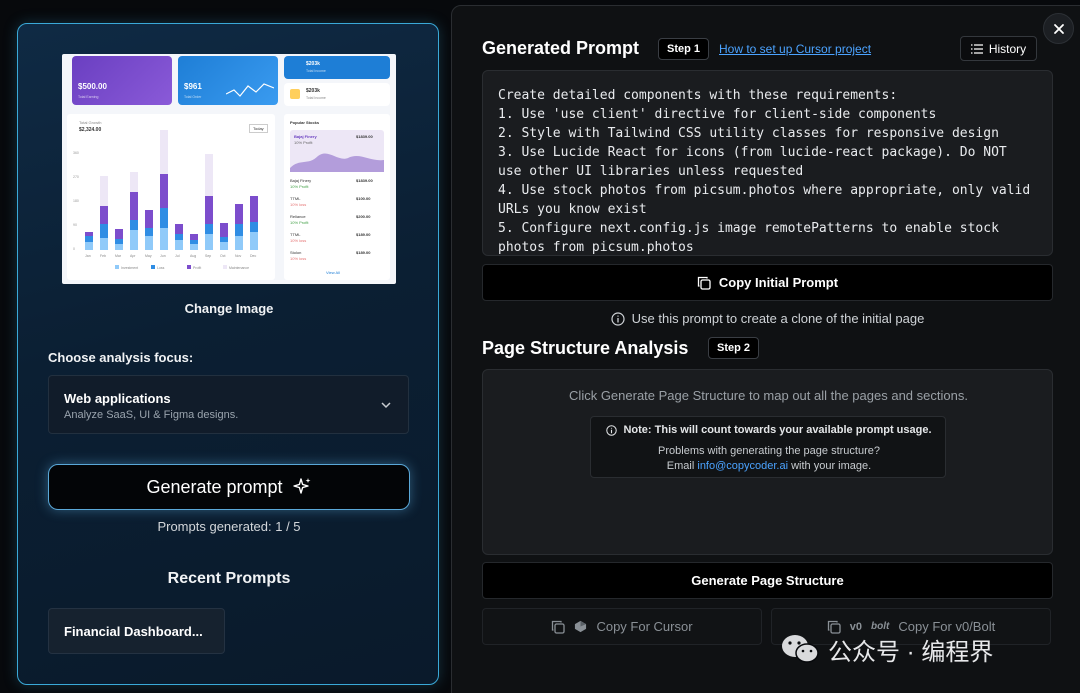 This screenshot has height=693, width=1080. Describe the element at coordinates (742, 466) in the screenshot. I see `support-email-link: info@copycoder.ai` at that location.